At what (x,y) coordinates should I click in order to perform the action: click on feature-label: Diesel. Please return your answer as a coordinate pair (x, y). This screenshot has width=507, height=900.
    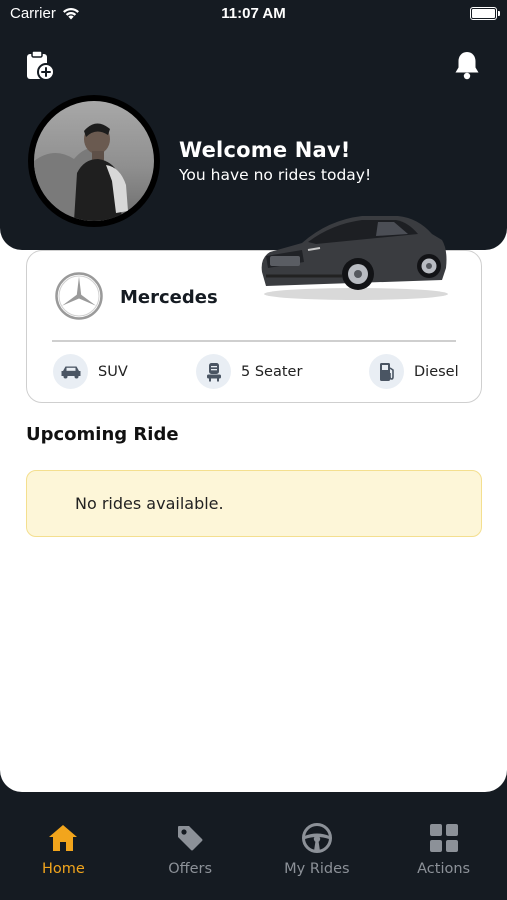
    Looking at the image, I should click on (436, 371).